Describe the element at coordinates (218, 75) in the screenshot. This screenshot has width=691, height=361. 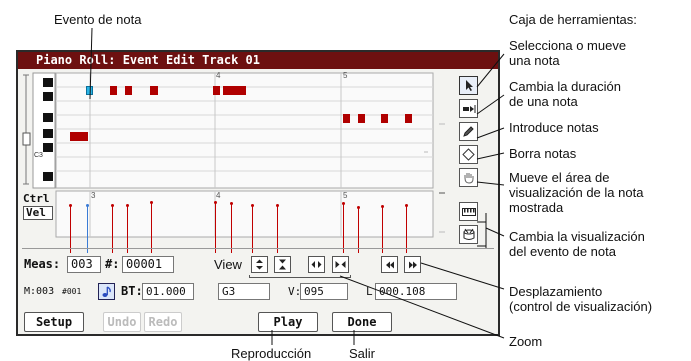
I see `measure-number: 4` at that location.